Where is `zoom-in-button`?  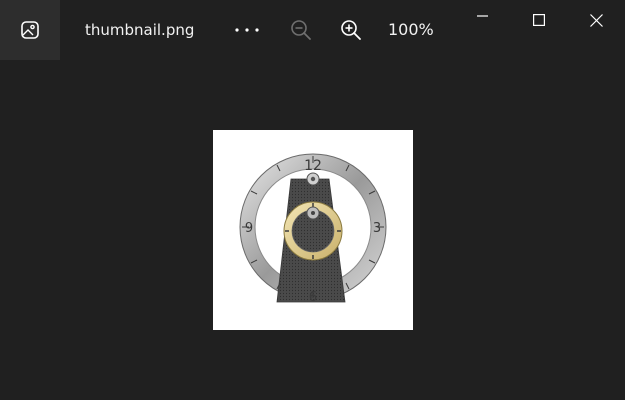
zoom-in-button is located at coordinates (351, 30).